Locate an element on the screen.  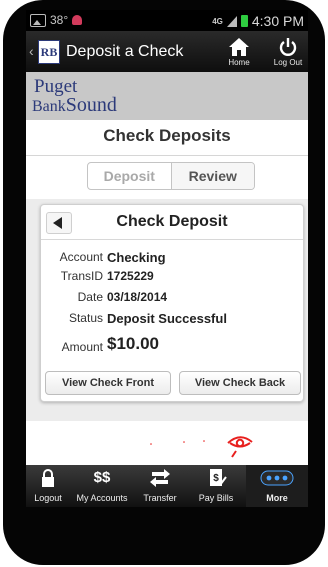
tab-my-accounts: $$ My Accounts is located at coordinates (102, 486).